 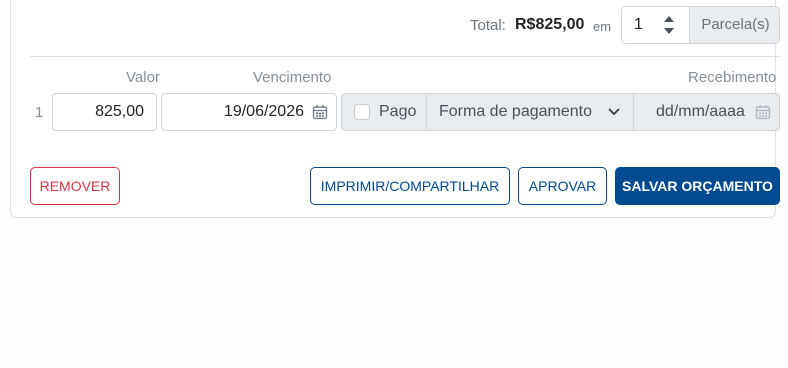 I want to click on installments-group: Parcela(s), so click(x=700, y=25).